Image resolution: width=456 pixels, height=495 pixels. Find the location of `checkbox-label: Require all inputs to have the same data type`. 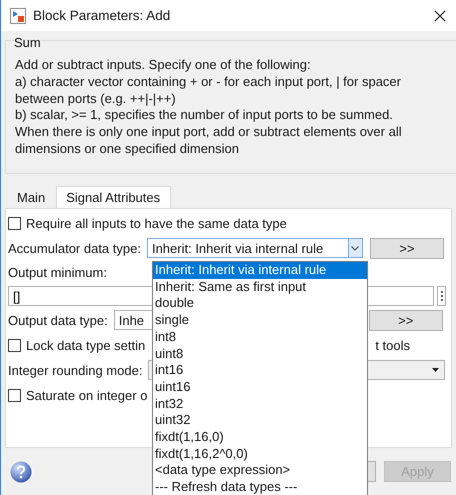

checkbox-label: Require all inputs to have the same data type is located at coordinates (156, 223).